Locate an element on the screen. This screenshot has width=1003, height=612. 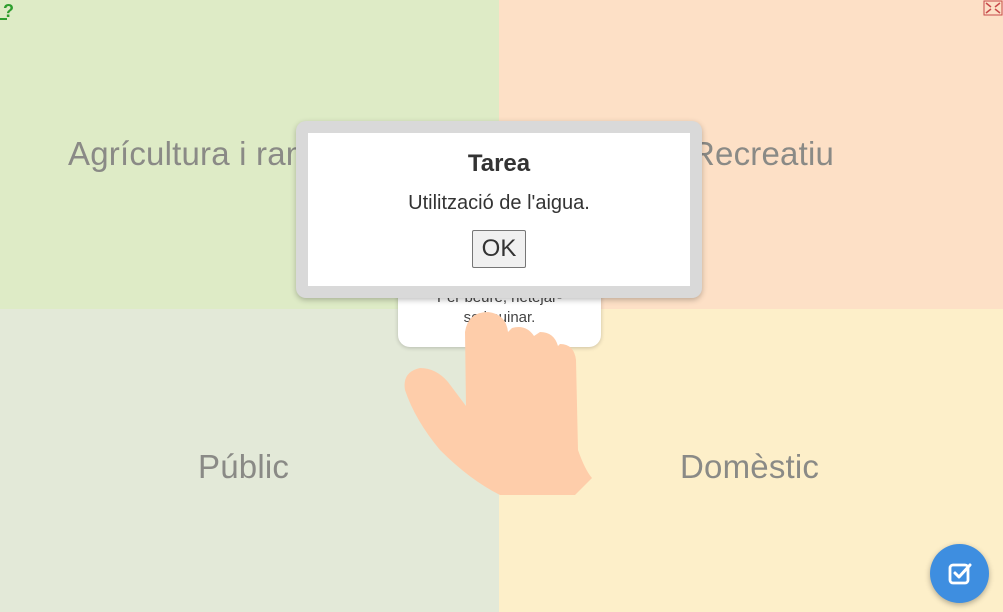
check-button is located at coordinates (959, 573).